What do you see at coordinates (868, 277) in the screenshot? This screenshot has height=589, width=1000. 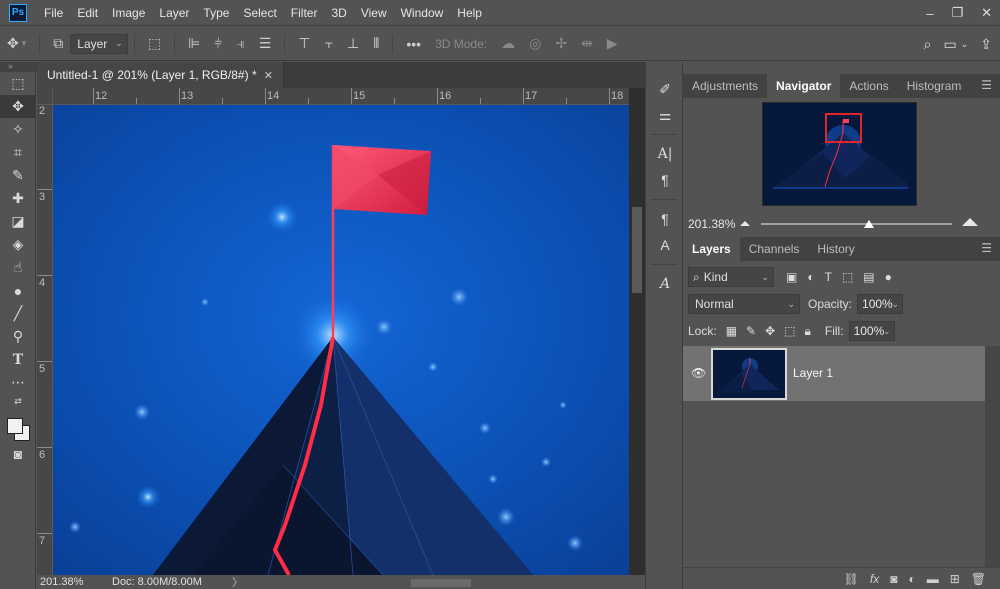 I see `smart-object-filter-icon: ▤` at bounding box center [868, 277].